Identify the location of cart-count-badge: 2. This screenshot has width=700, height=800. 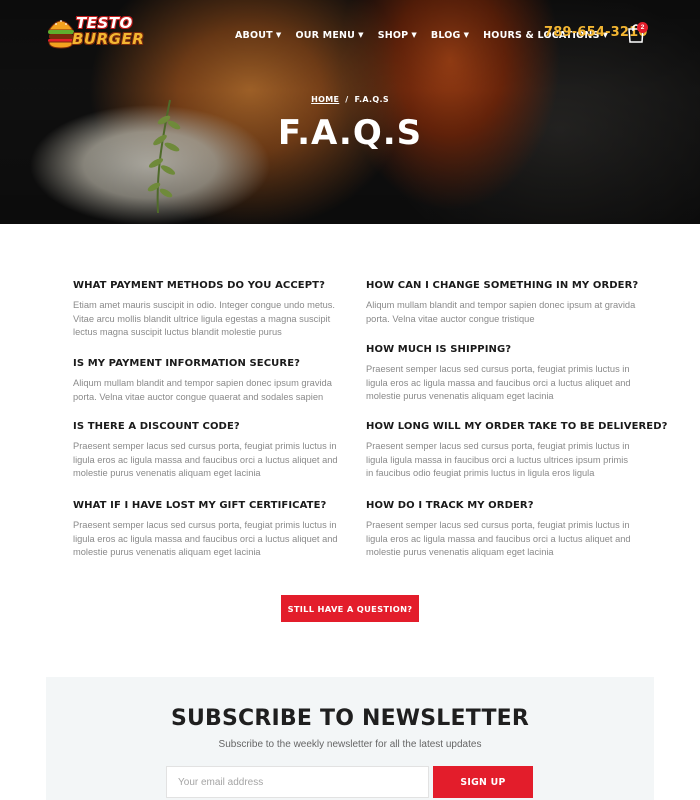
(642, 27).